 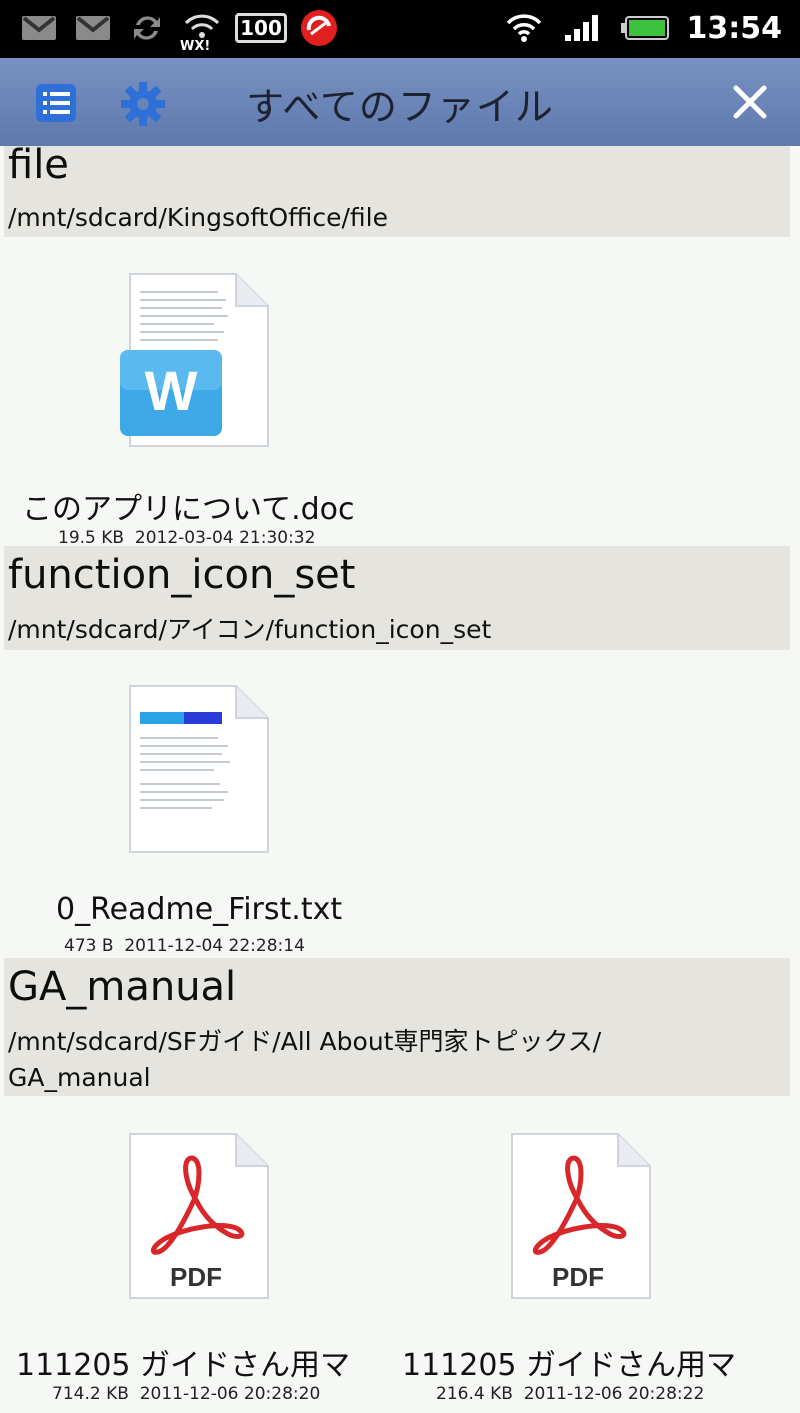 I want to click on file-meta: 714.2 KB 2011-12-06 20:28:20, so click(x=252, y=1394).